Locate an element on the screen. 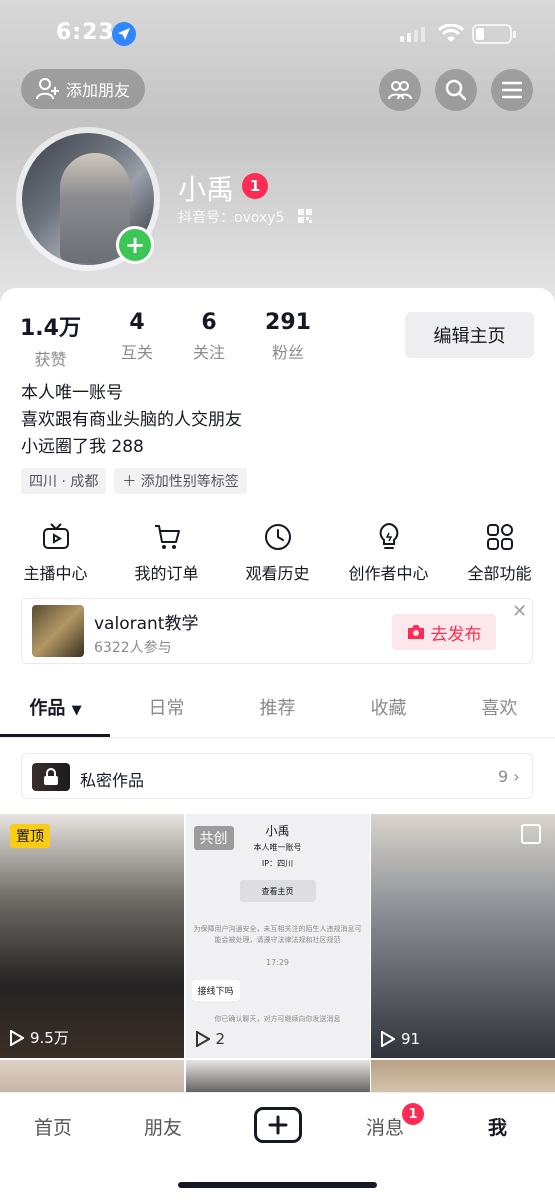  search-button is located at coordinates (456, 90).